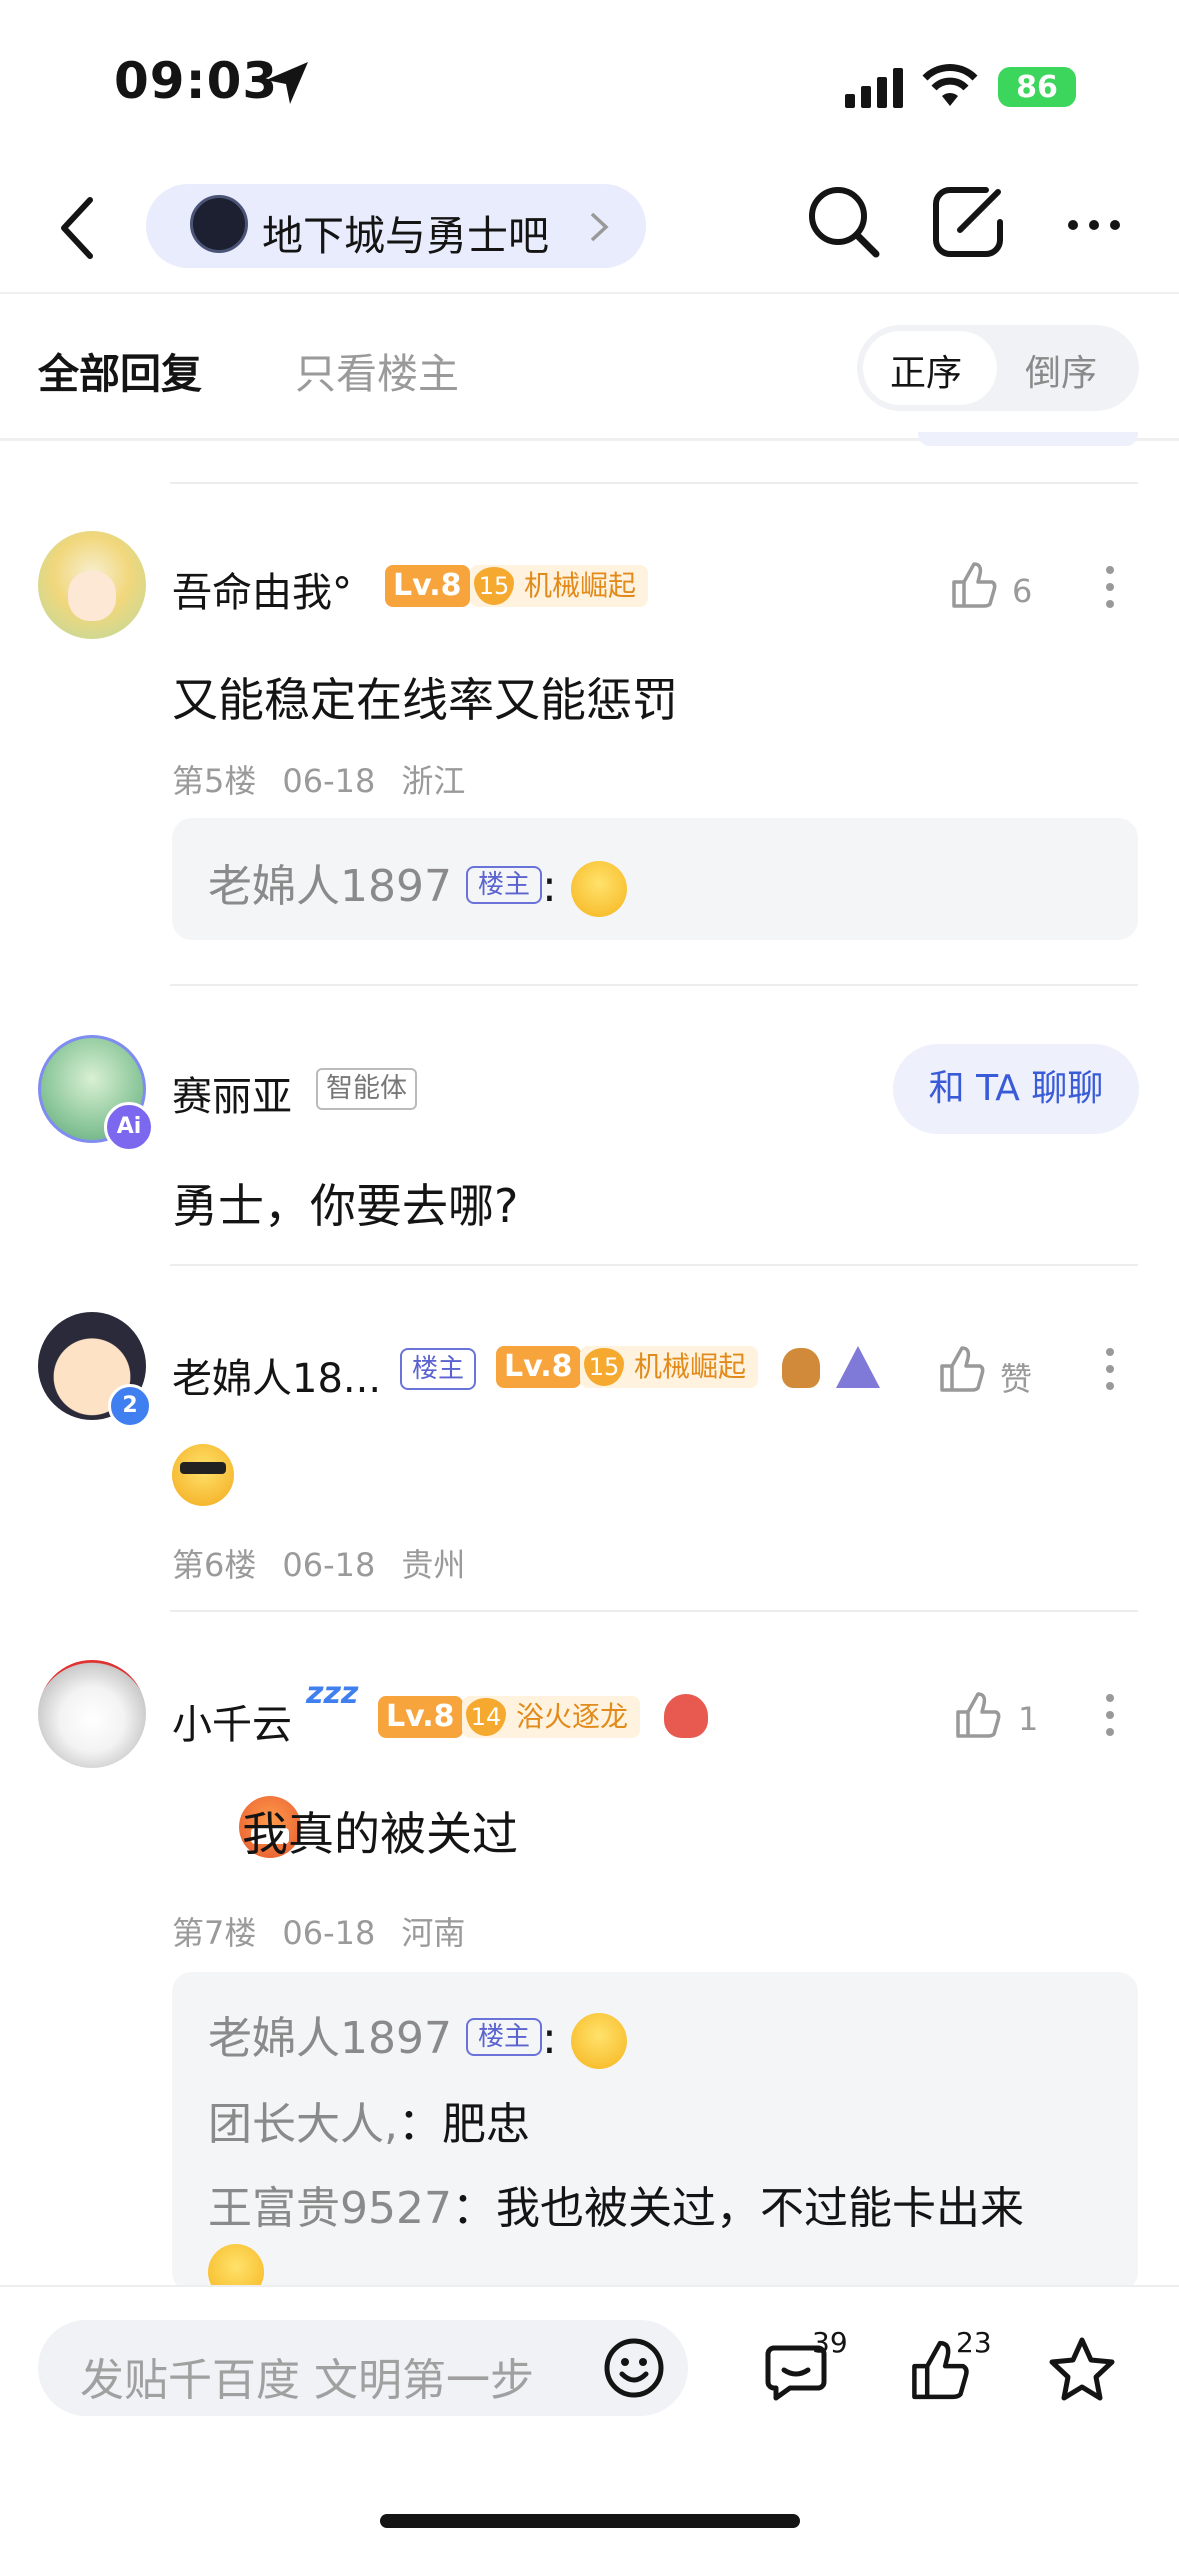 The image size is (1179, 2558). Describe the element at coordinates (214, 1565) in the screenshot. I see `floor-number: 第6楼` at that location.